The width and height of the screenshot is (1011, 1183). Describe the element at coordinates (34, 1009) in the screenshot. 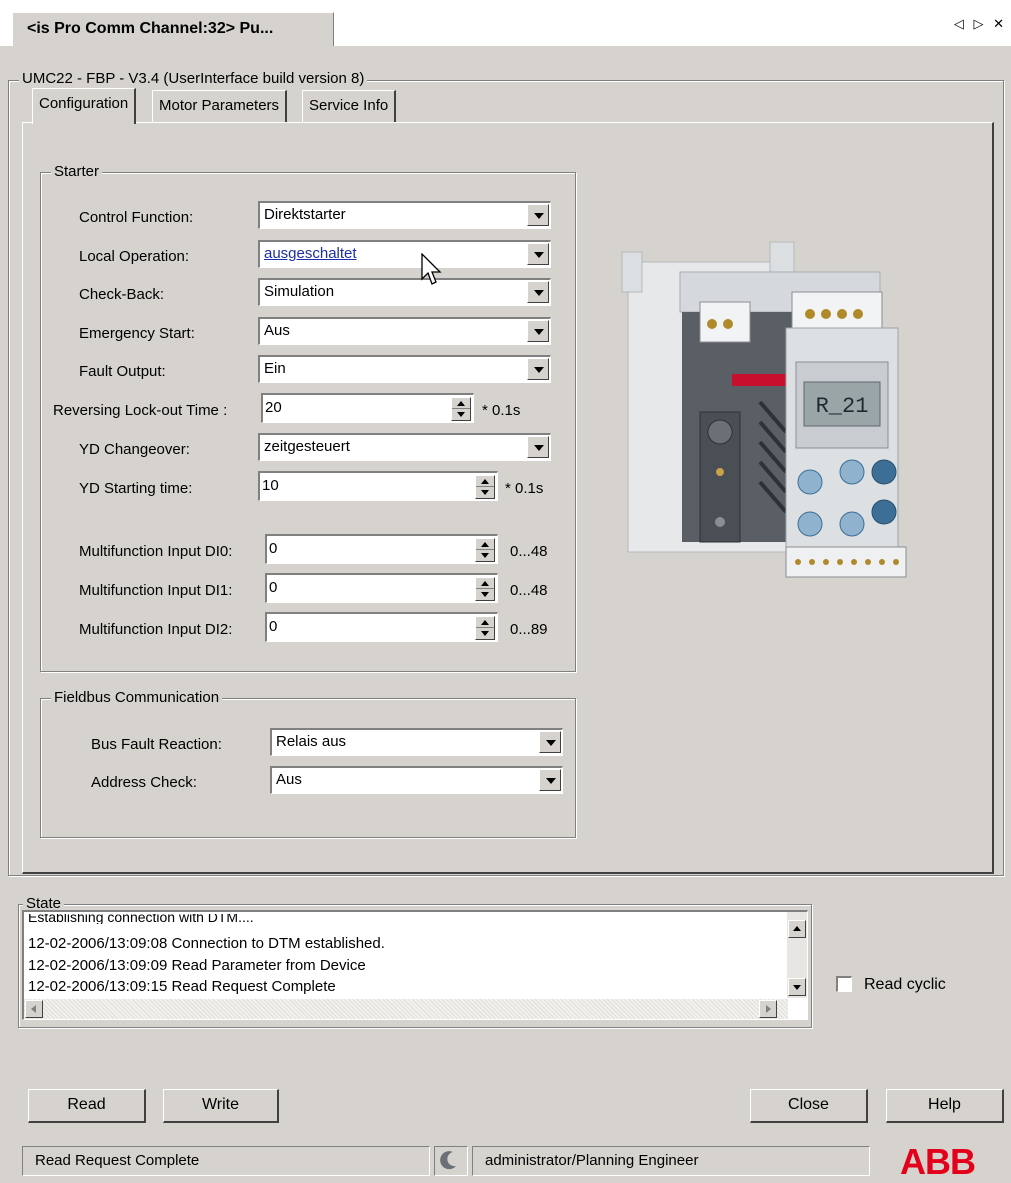

I see `scroll-left-icon` at that location.